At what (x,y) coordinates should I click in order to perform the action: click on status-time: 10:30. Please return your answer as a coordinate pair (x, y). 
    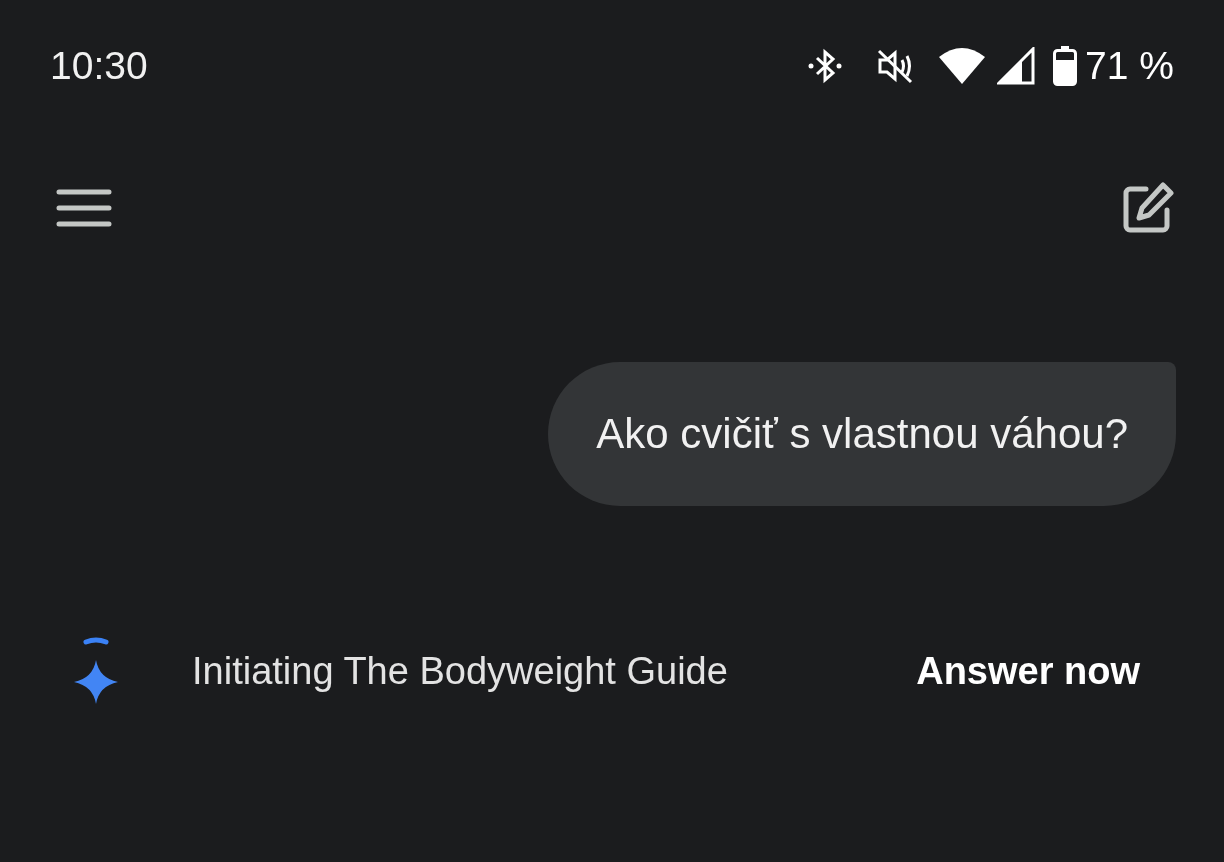
    Looking at the image, I should click on (99, 65).